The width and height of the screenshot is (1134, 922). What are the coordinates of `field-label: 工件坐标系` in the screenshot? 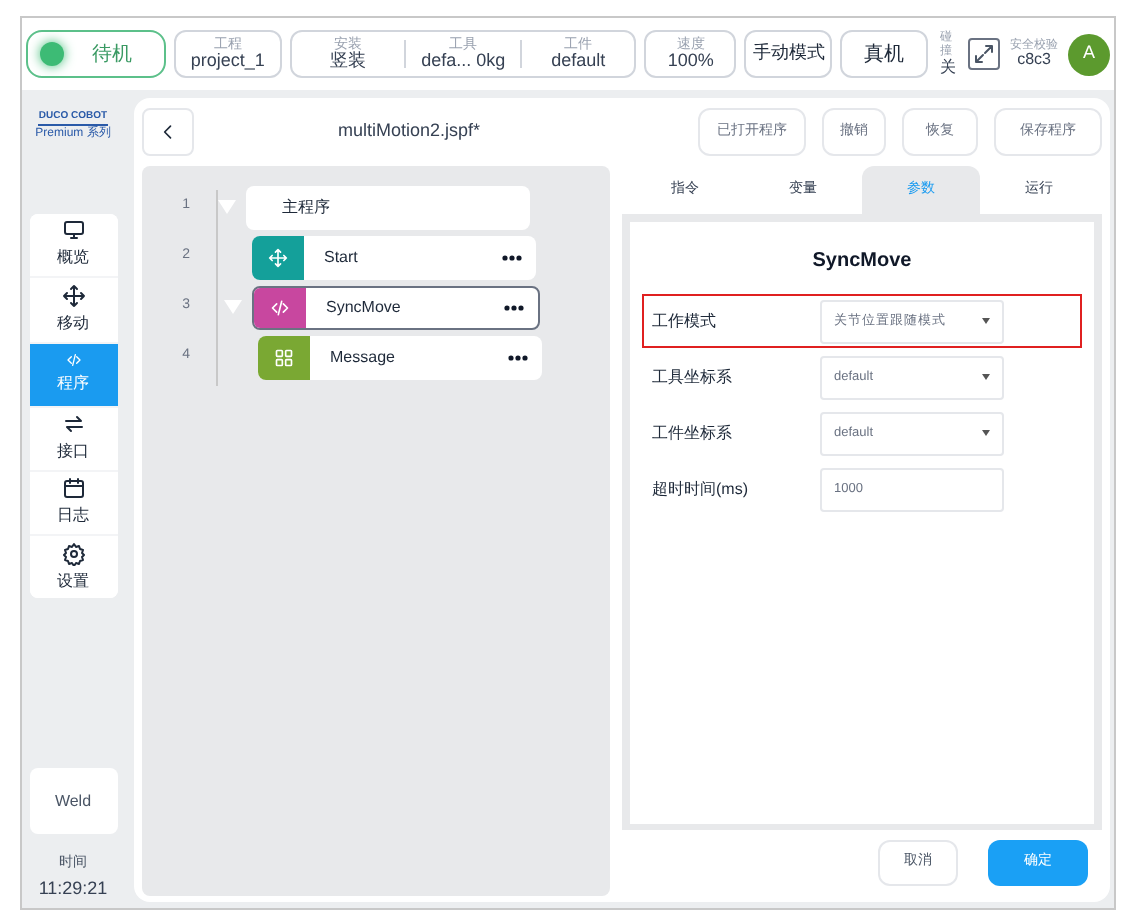 It's located at (693, 433).